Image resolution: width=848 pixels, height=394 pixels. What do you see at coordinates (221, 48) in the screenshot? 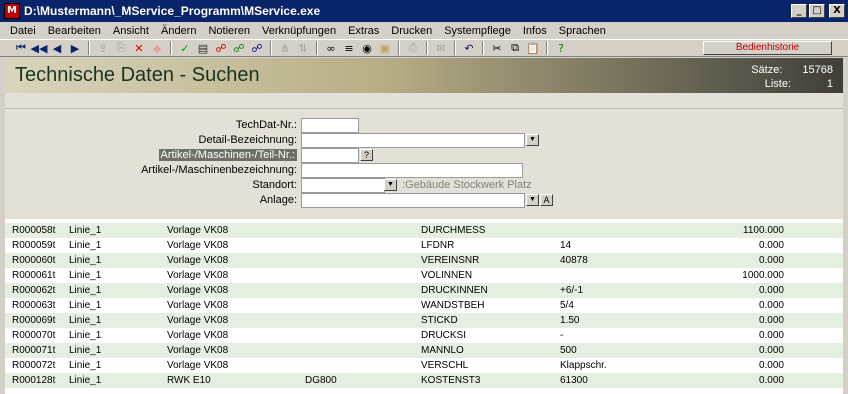
I see `link-red-icon: ☍` at bounding box center [221, 48].